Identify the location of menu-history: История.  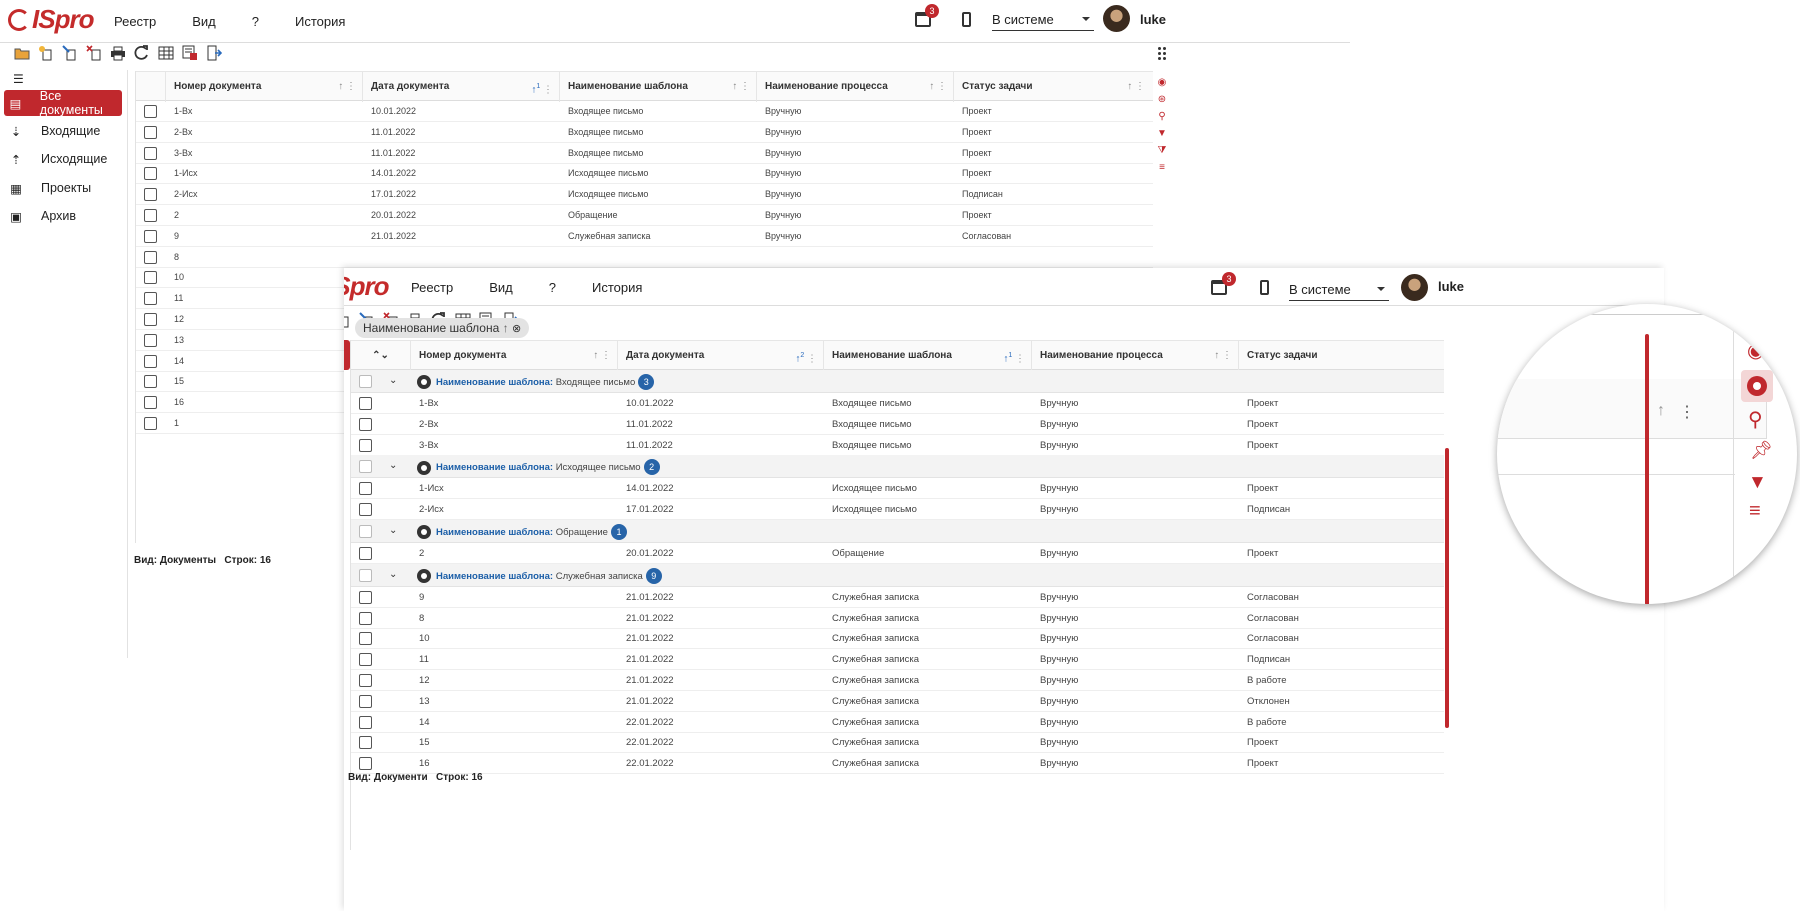
(617, 287).